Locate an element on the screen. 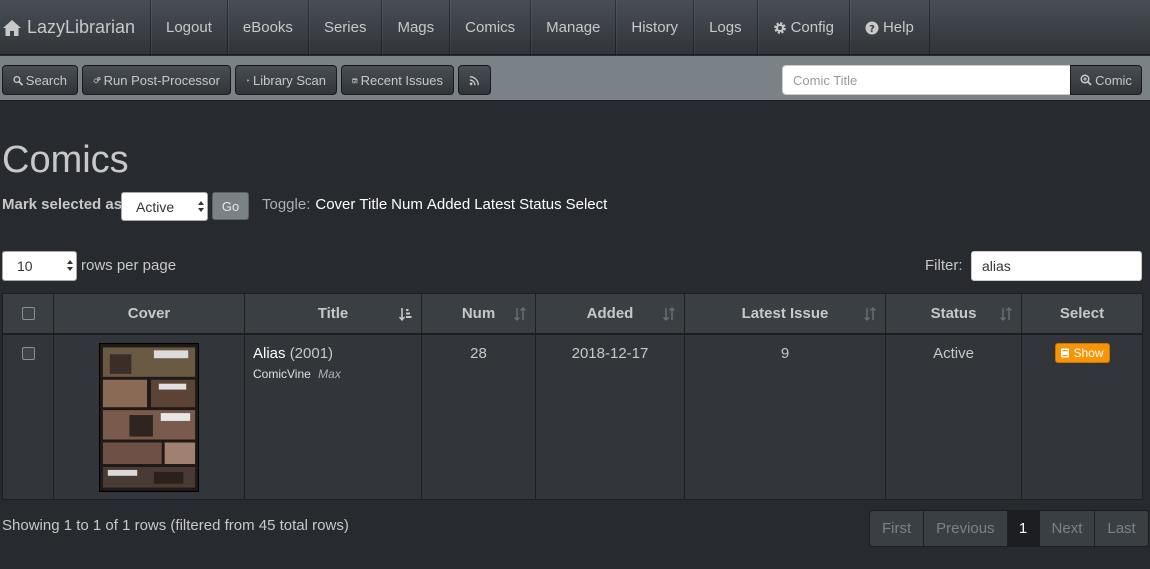 The width and height of the screenshot is (1150, 569). column-header-select: Select is located at coordinates (1082, 314).